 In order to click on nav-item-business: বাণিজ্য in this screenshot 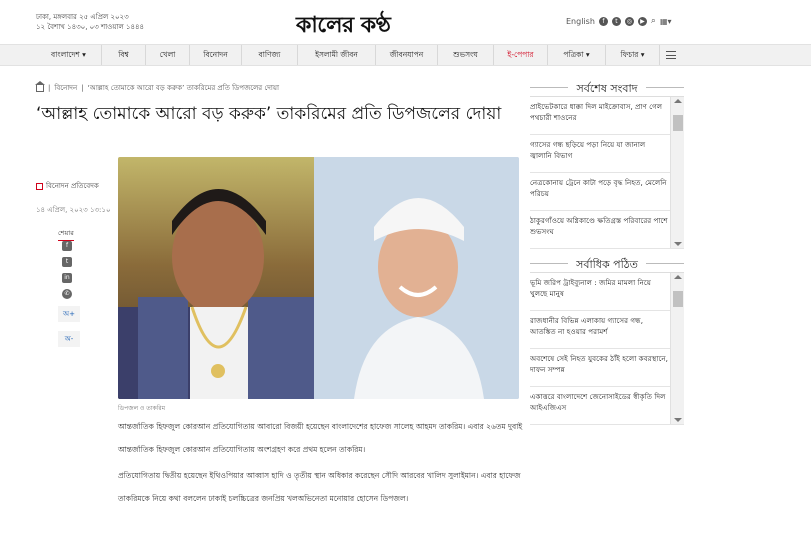, I will do `click(270, 55)`.